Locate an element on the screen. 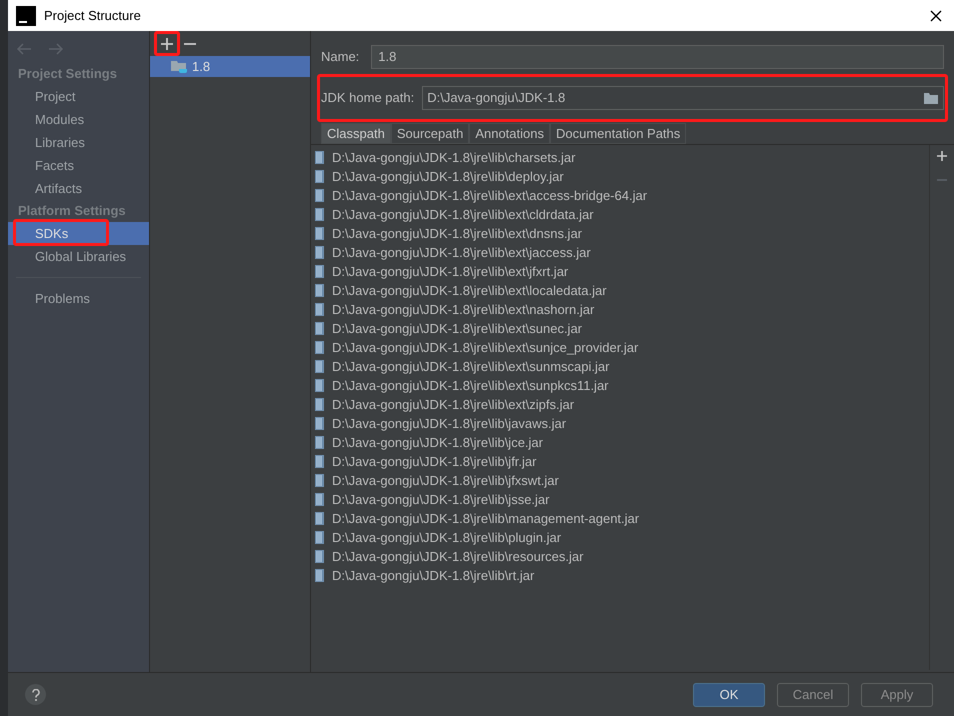 This screenshot has height=716, width=954. jdk-folder-icon is located at coordinates (179, 67).